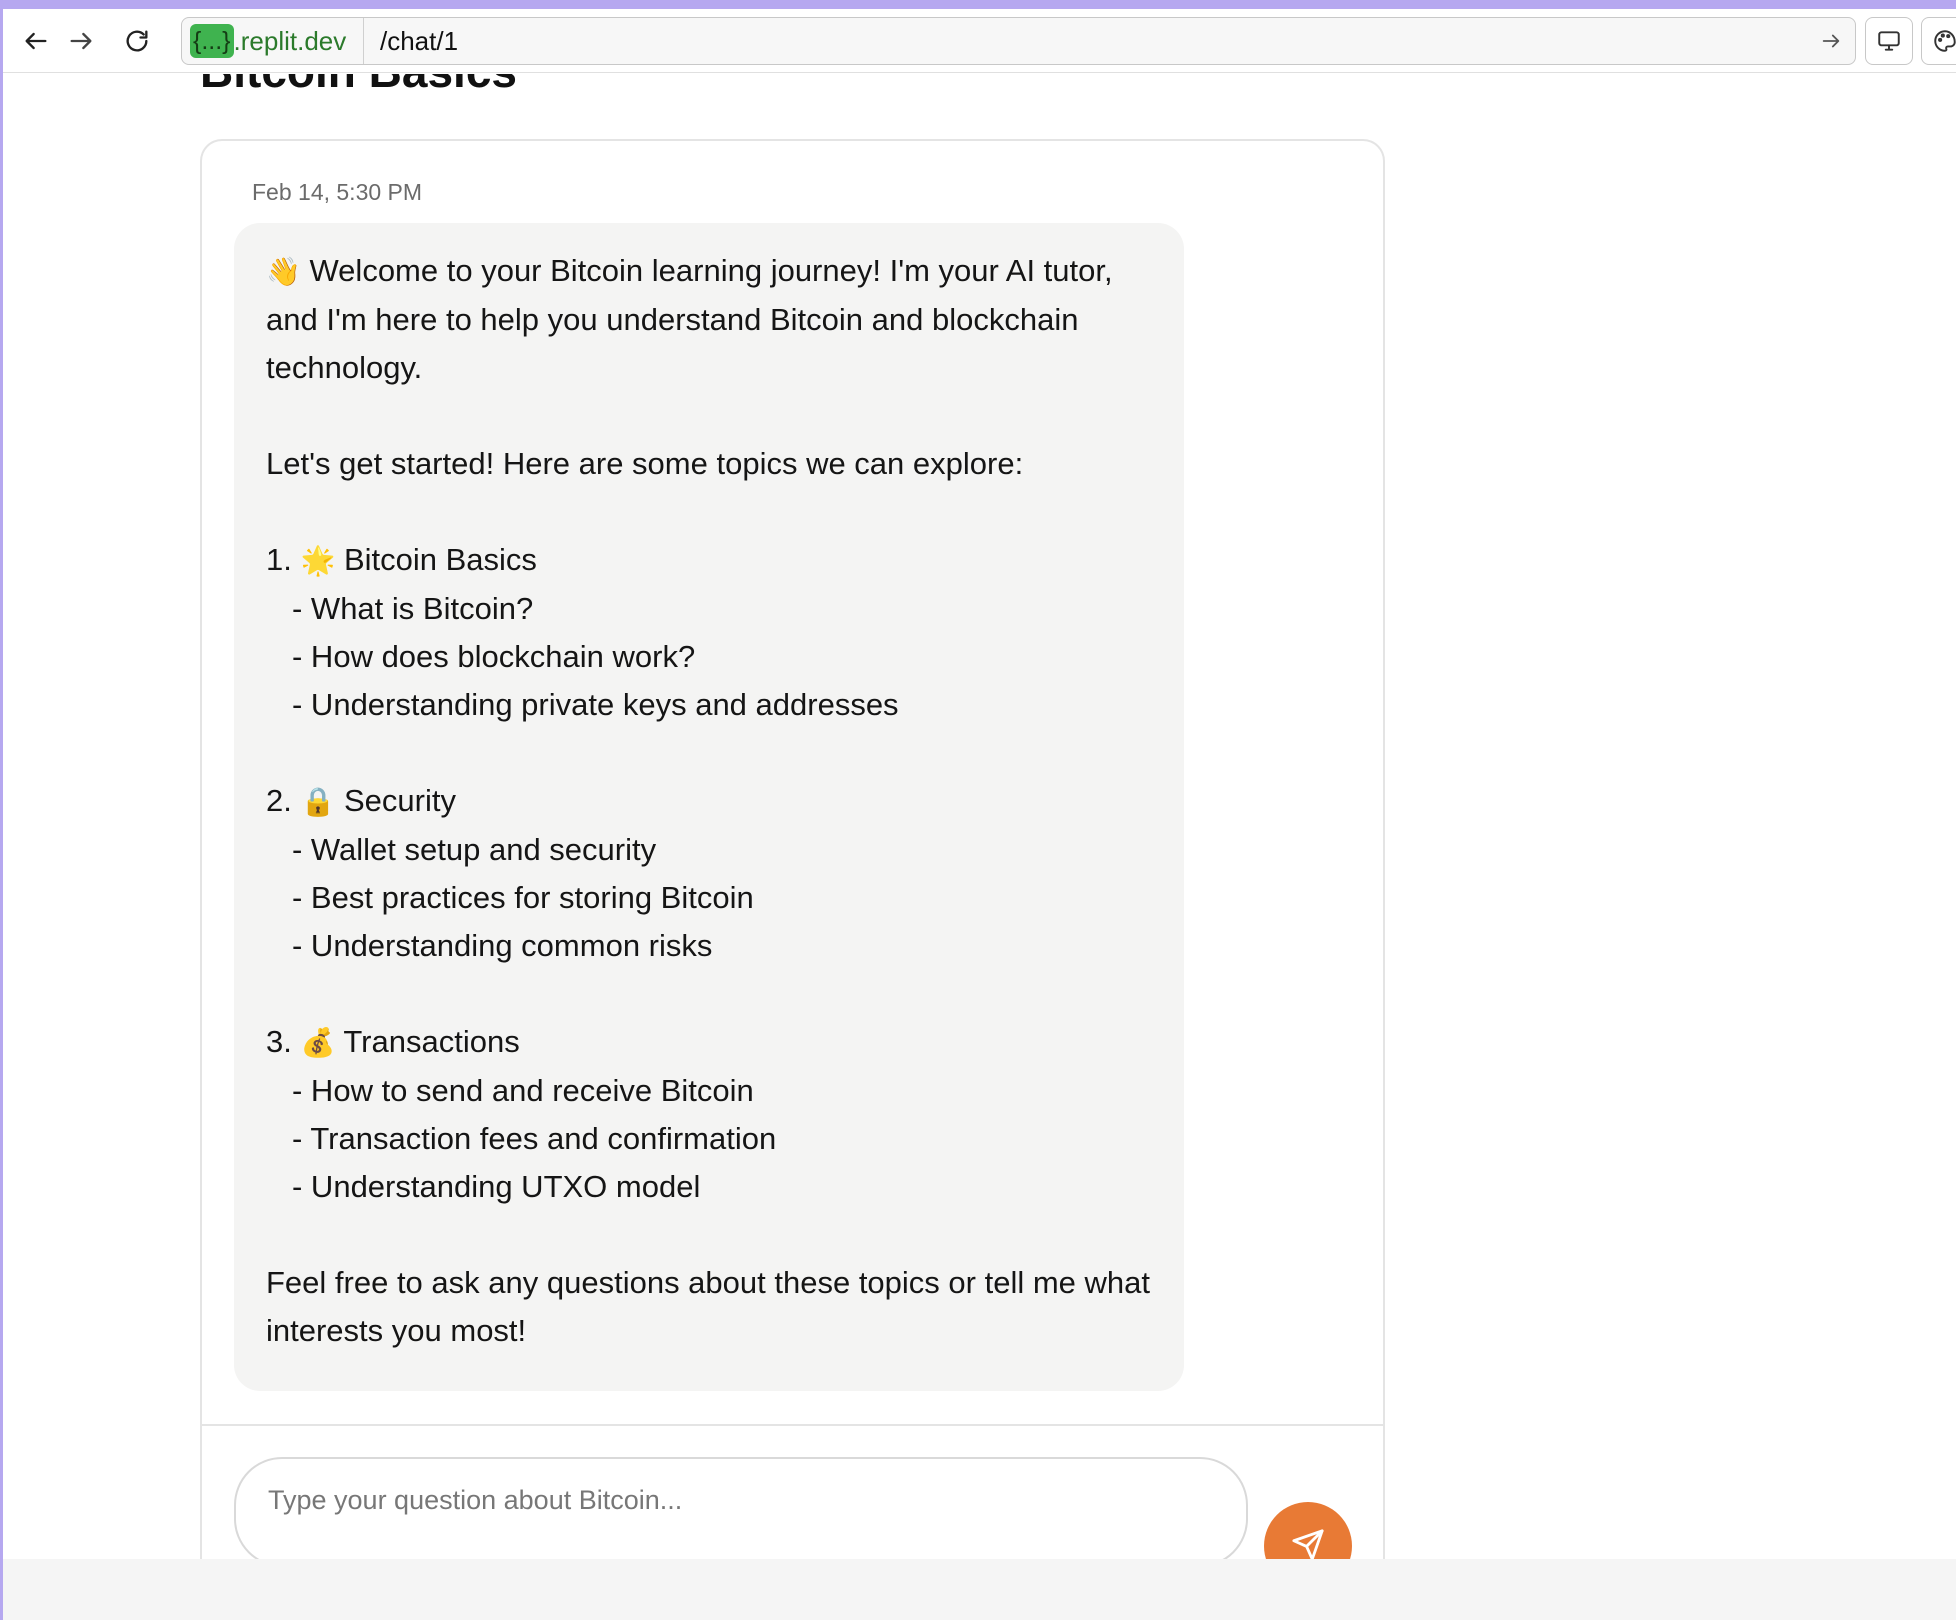 Image resolution: width=1956 pixels, height=1620 pixels. I want to click on devices-button, so click(1889, 41).